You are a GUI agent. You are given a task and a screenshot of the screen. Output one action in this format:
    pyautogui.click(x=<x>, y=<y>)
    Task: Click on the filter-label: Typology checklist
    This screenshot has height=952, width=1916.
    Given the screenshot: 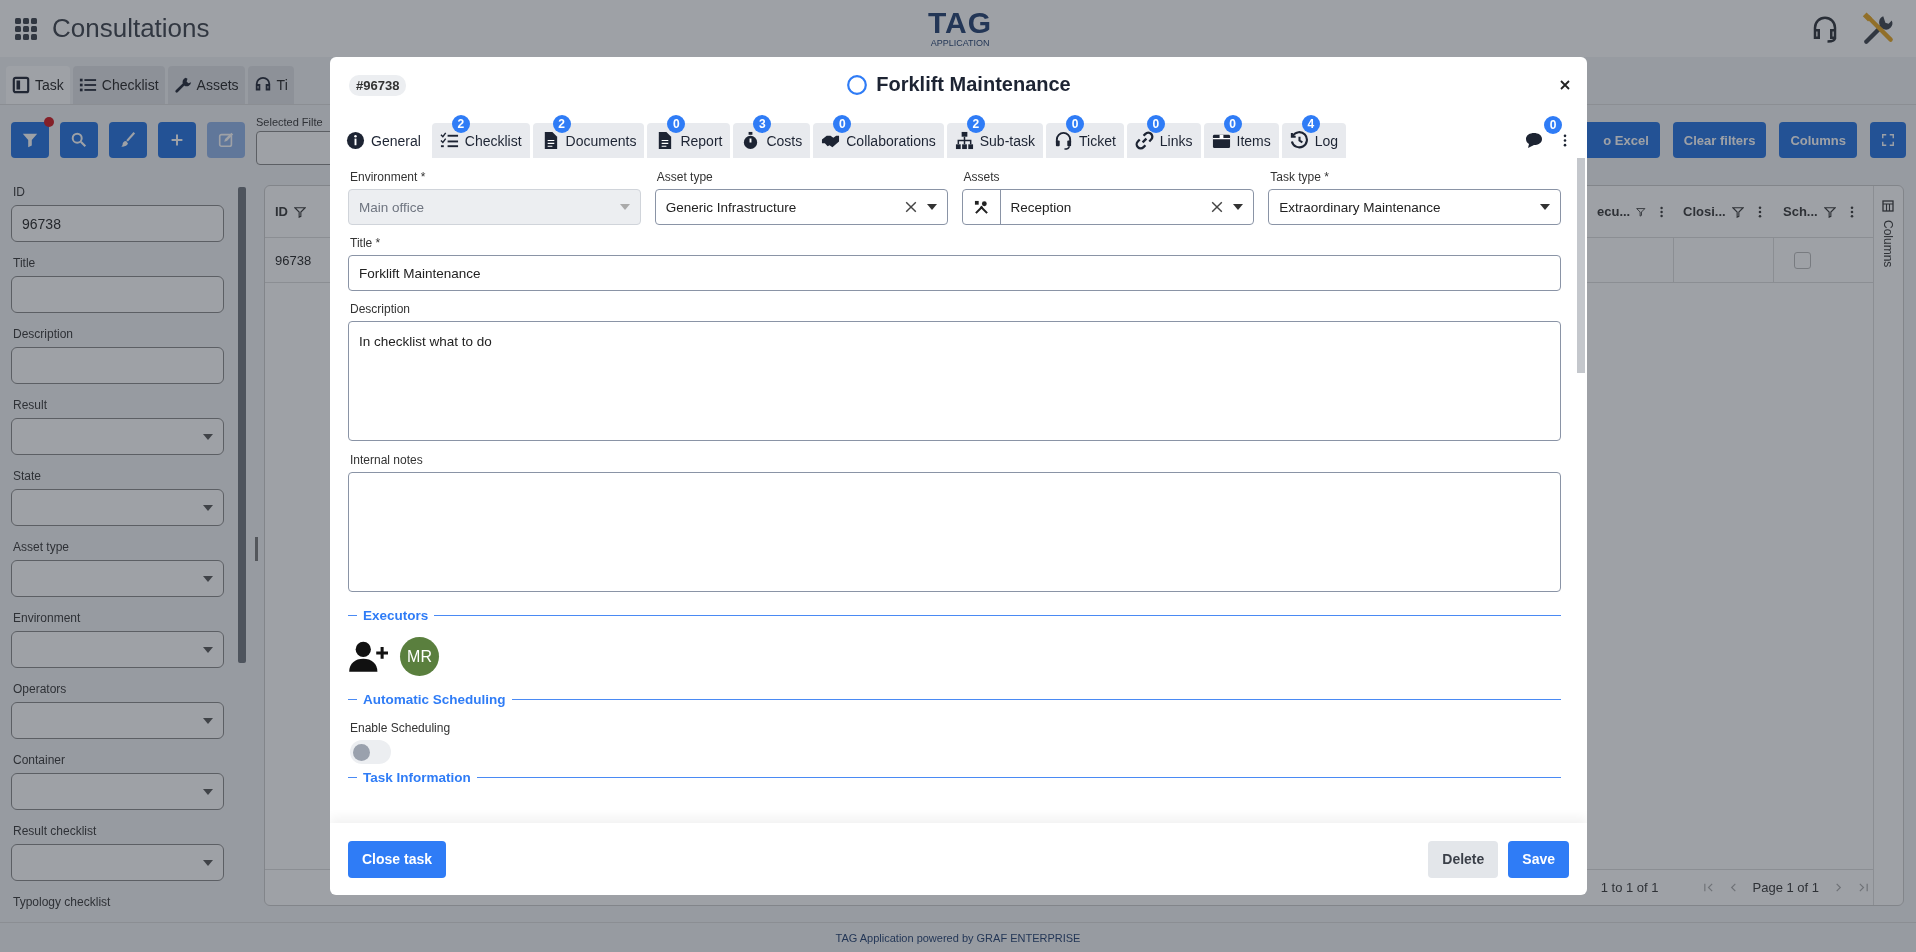 What is the action you would take?
    pyautogui.click(x=62, y=902)
    